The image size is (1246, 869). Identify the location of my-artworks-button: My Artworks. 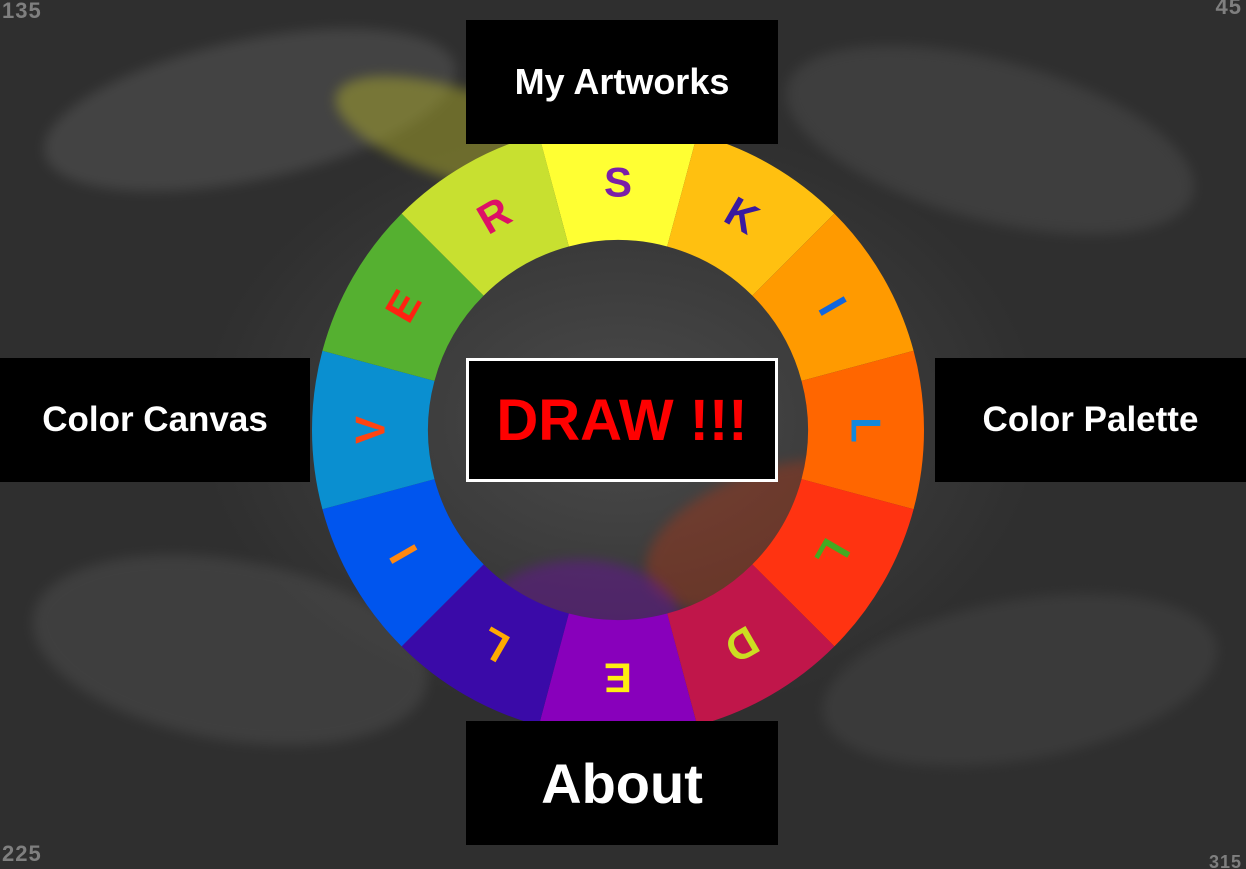
(622, 82).